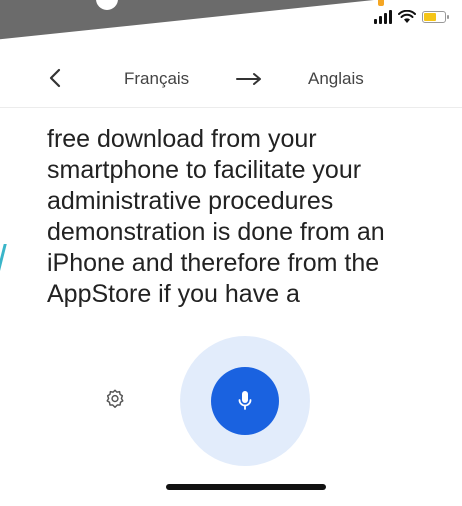 The image size is (462, 506). Describe the element at coordinates (381, 3) in the screenshot. I see `overlay-accent` at that location.